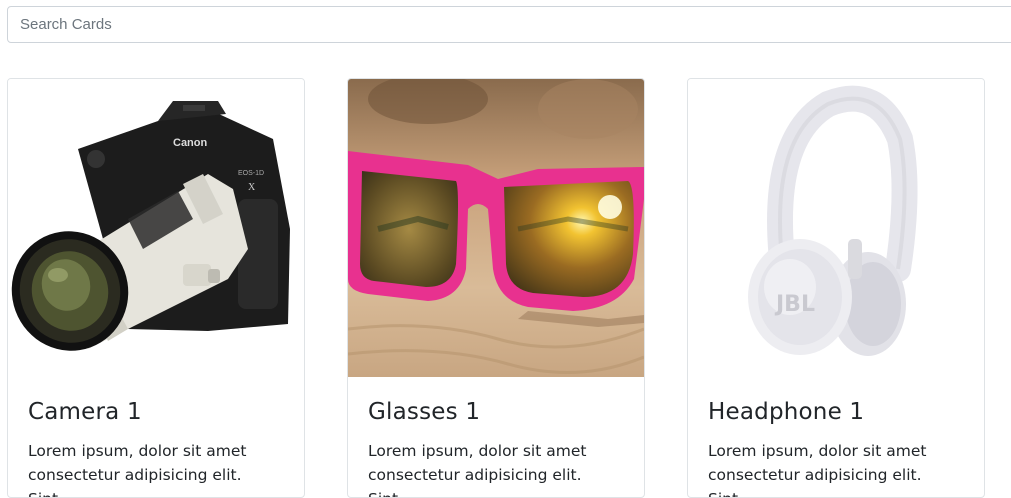 The image size is (1011, 498). I want to click on search-bar, so click(509, 24).